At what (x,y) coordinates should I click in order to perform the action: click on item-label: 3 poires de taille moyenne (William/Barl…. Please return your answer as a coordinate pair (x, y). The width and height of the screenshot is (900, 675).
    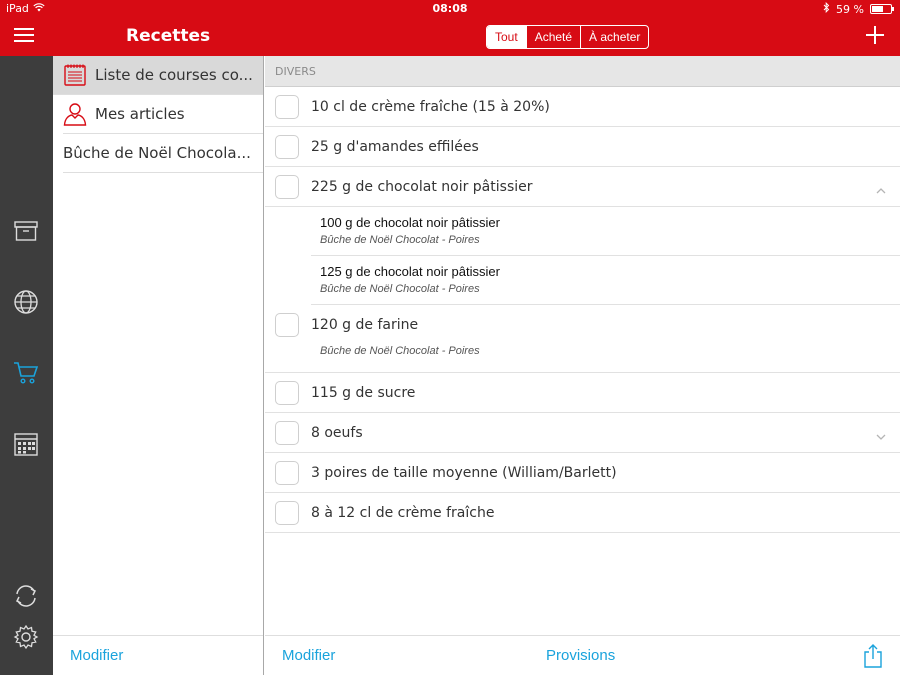
    Looking at the image, I should click on (464, 472).